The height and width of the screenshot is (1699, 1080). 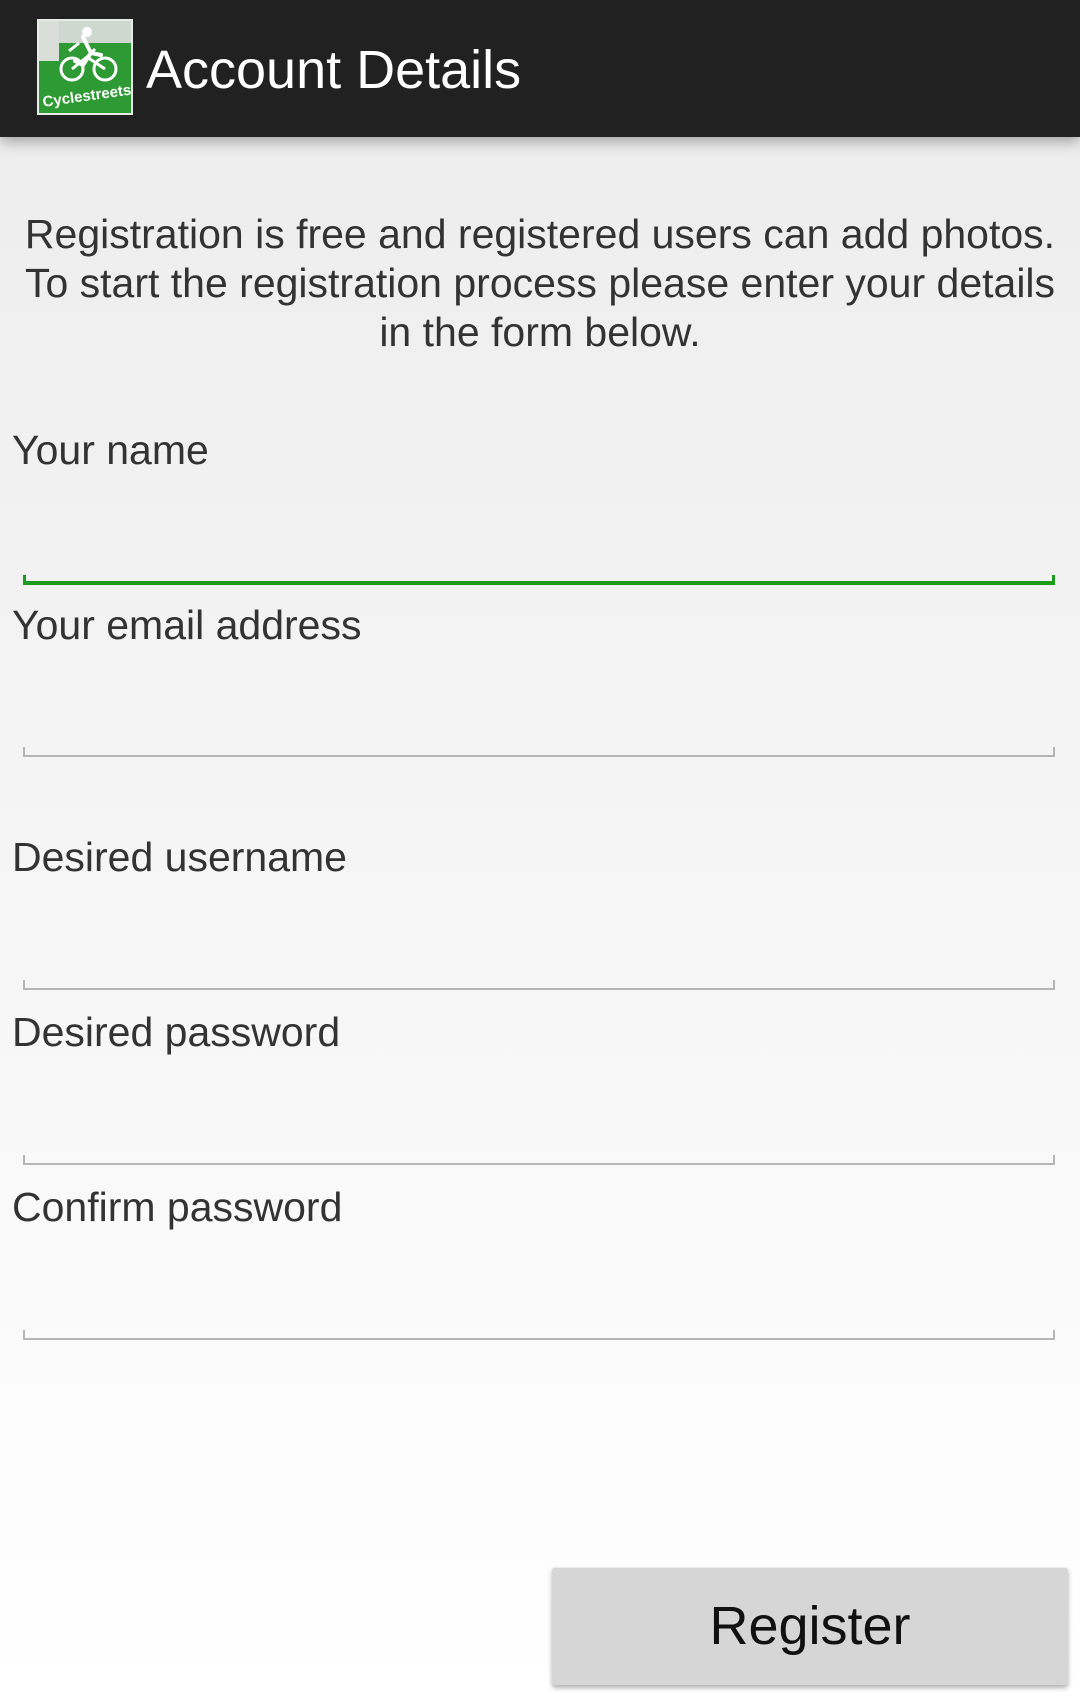 I want to click on password-field, so click(x=540, y=1119).